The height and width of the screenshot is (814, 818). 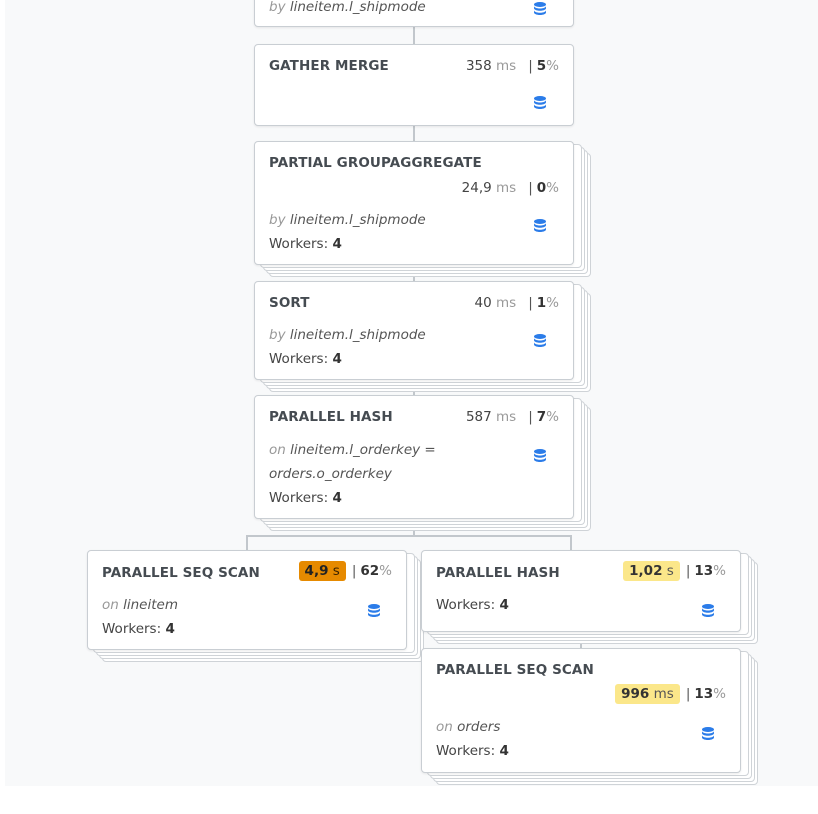 I want to click on node-title: PARALLEL SEQ SCAN, so click(x=515, y=670).